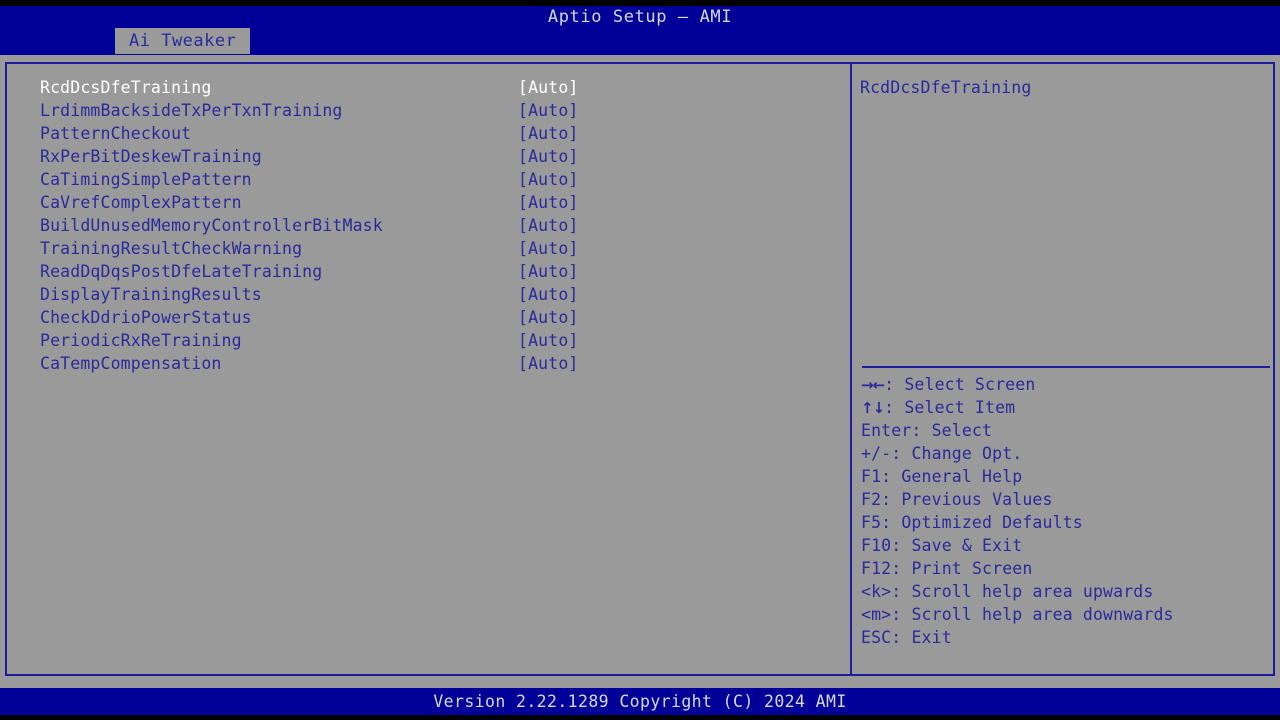 The height and width of the screenshot is (720, 1280). I want to click on legend-action: Select Screen, so click(970, 384).